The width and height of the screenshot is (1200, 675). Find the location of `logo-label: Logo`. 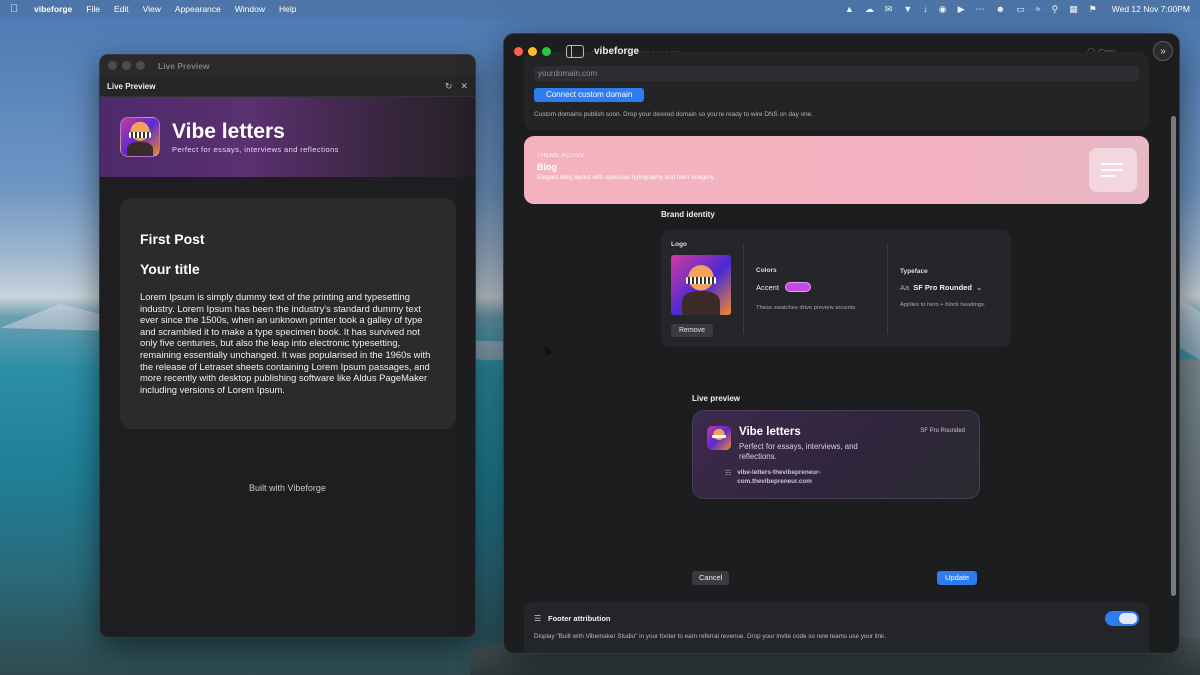

logo-label: Logo is located at coordinates (679, 244).